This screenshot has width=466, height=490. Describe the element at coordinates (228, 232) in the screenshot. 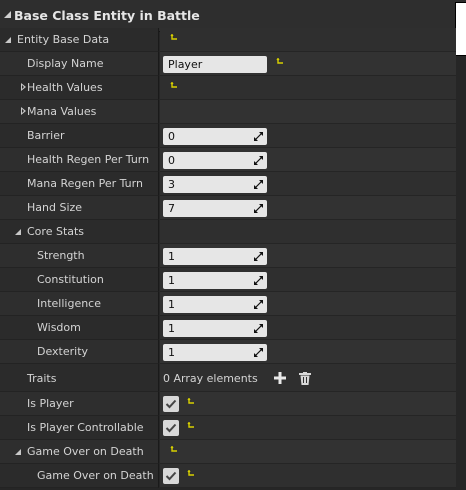

I see `property-row-core-stats: Core Stats` at that location.